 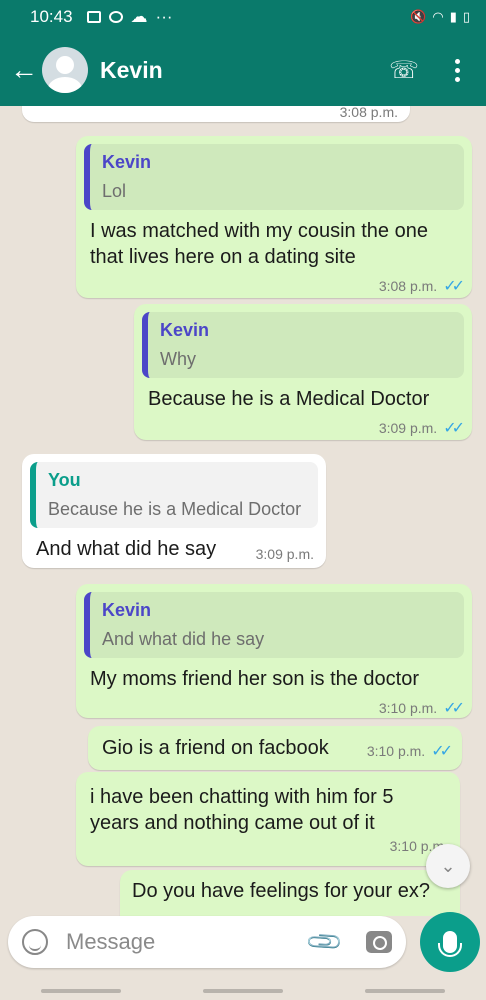 I want to click on emoji-icon, so click(x=35, y=942).